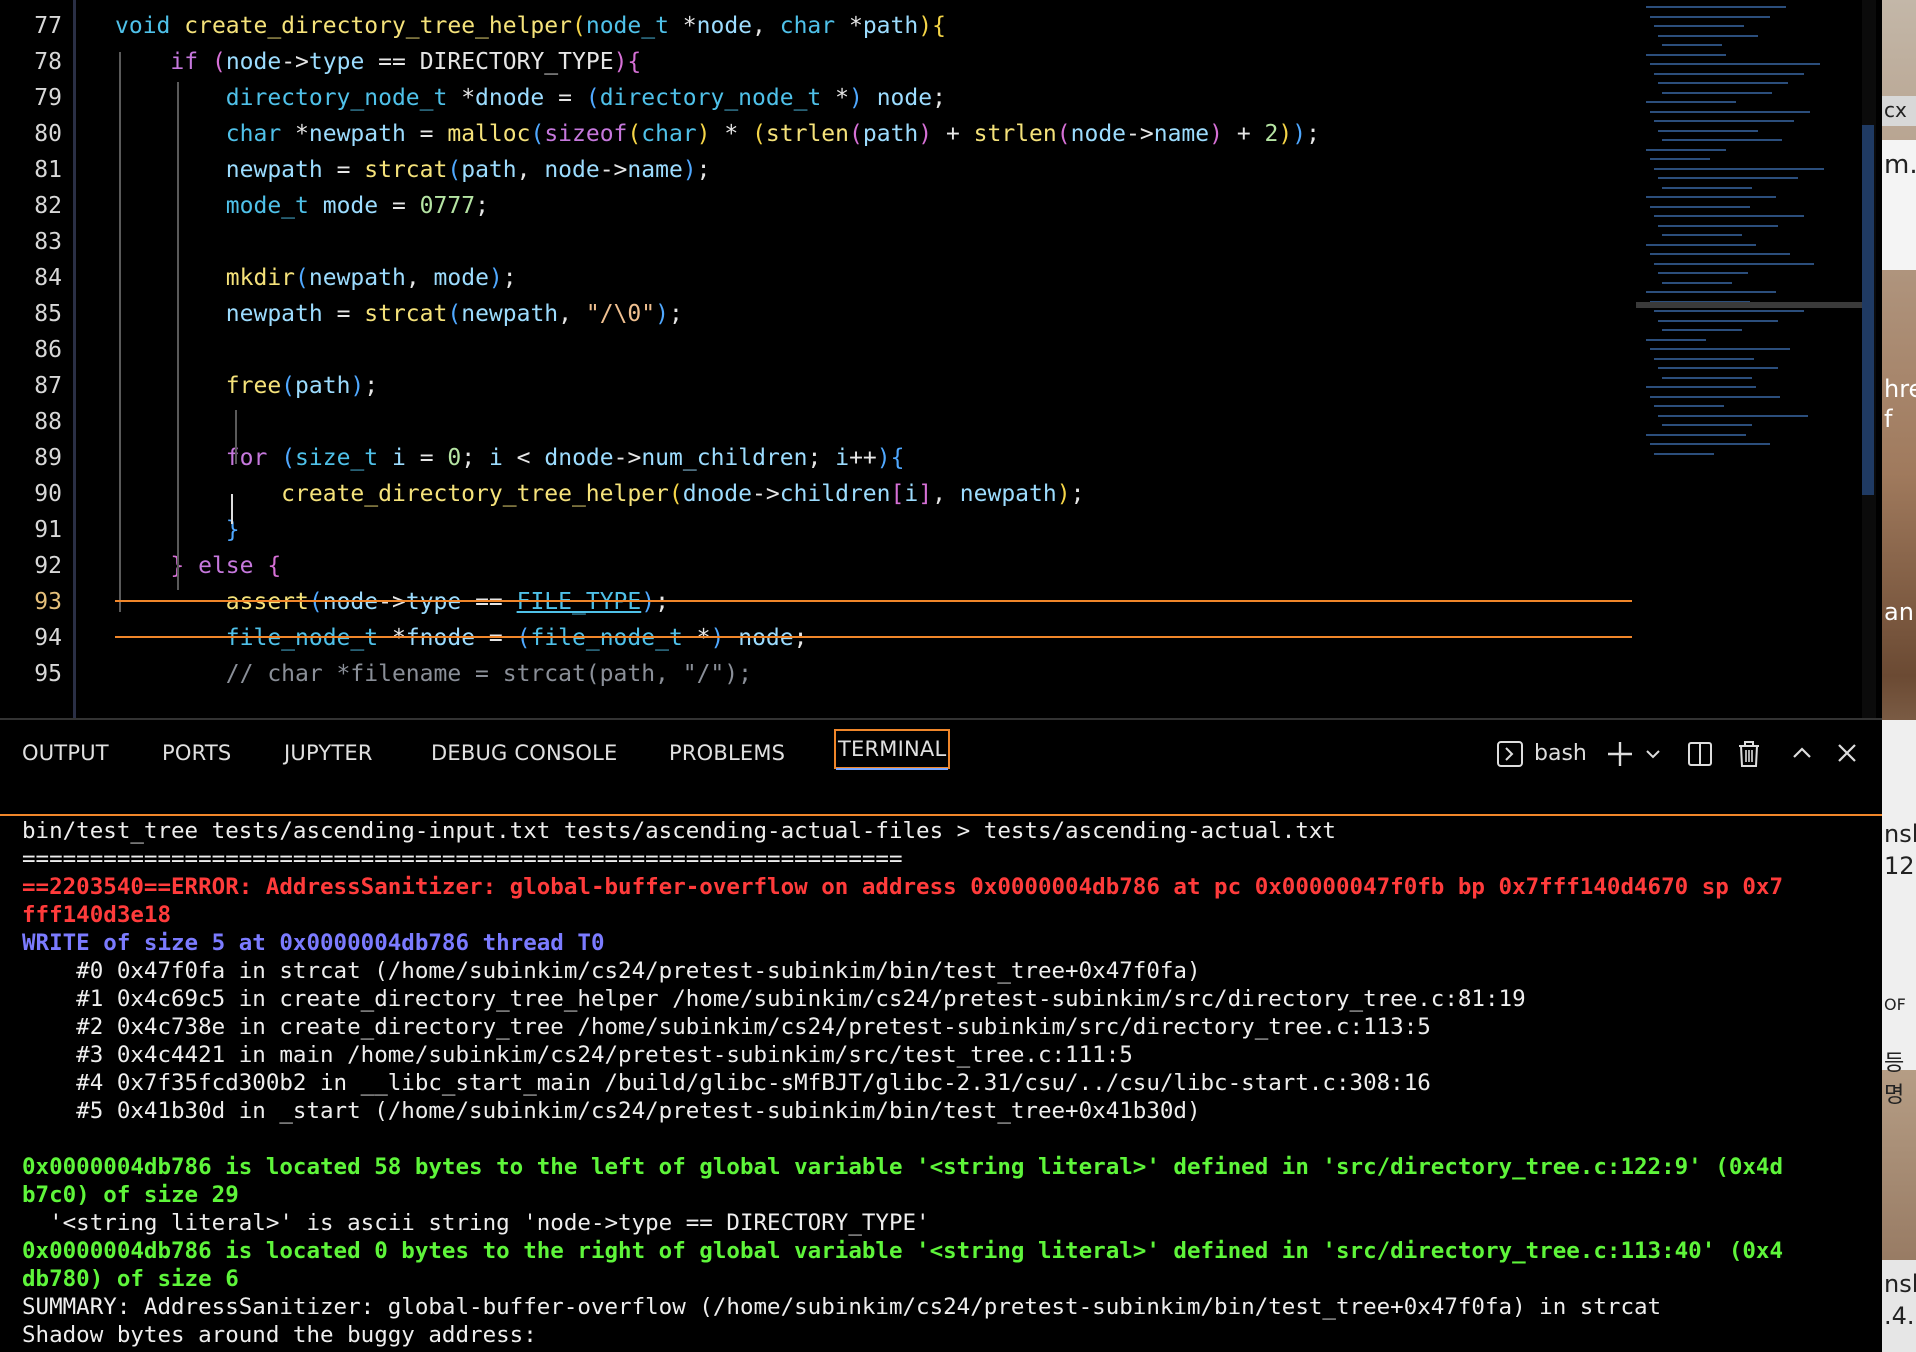 Image resolution: width=1916 pixels, height=1352 pixels. Describe the element at coordinates (48, 26) in the screenshot. I see `line-number: 77` at that location.